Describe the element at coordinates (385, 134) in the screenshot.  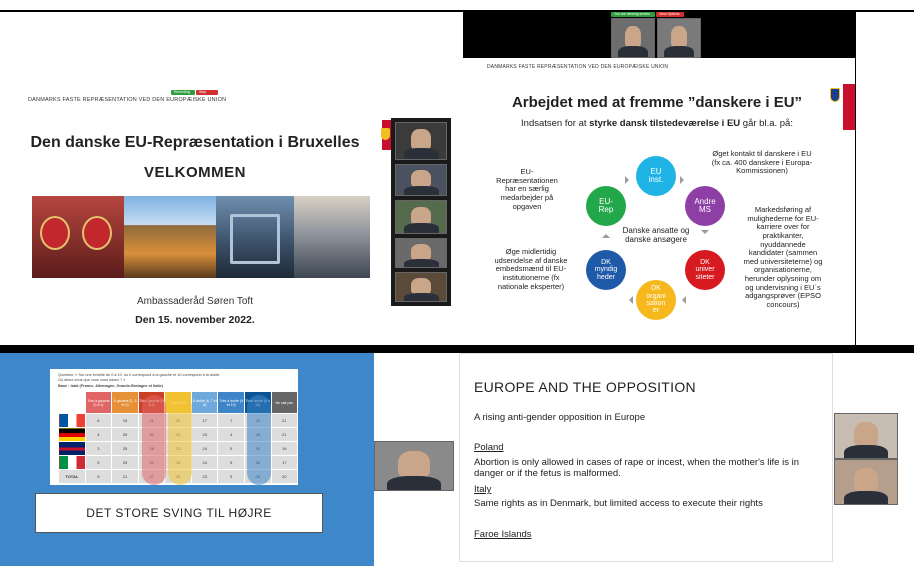
I see `coat-of-arms-icon` at that location.